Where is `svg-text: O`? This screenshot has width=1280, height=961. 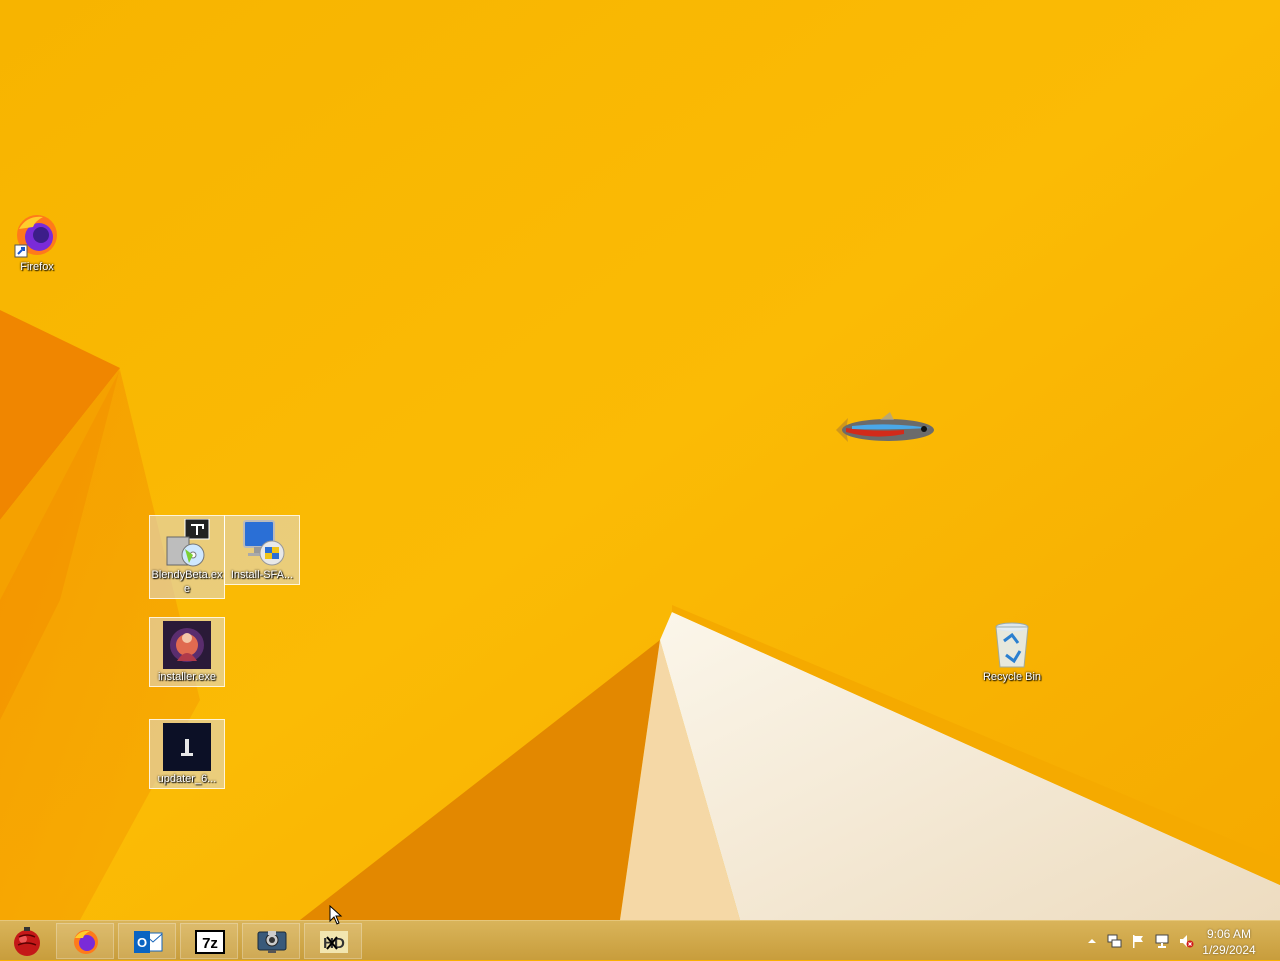
svg-text: O is located at coordinates (142, 942).